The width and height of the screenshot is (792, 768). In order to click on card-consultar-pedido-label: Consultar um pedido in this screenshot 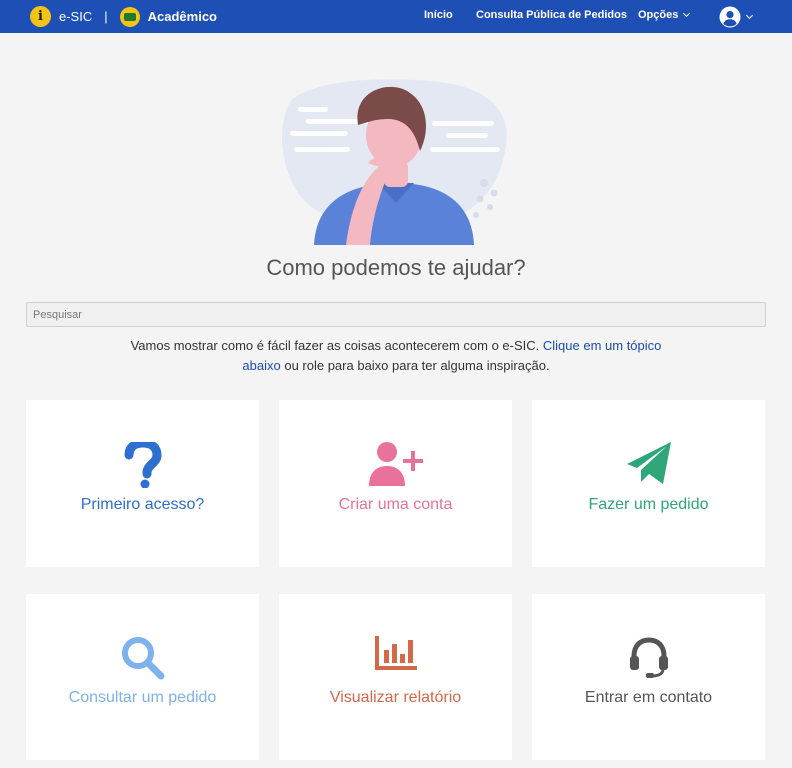, I will do `click(142, 697)`.